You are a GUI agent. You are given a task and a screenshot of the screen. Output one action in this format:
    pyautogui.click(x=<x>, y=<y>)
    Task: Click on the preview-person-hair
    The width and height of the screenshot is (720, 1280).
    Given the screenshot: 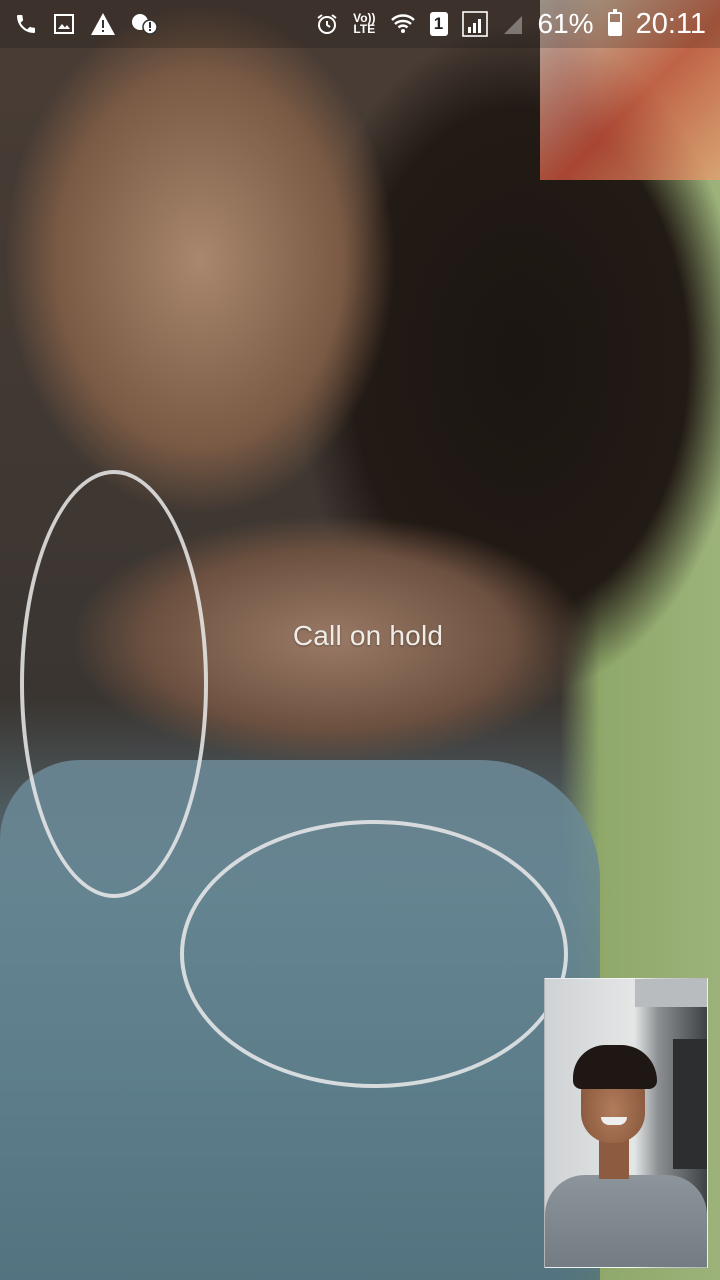 What is the action you would take?
    pyautogui.click(x=615, y=1067)
    